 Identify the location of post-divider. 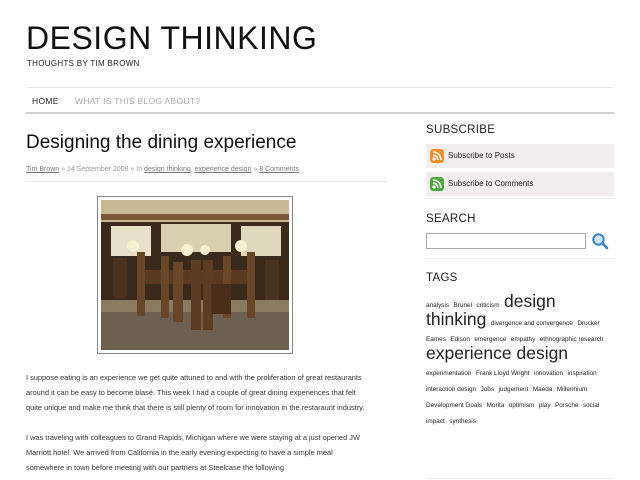
(207, 181).